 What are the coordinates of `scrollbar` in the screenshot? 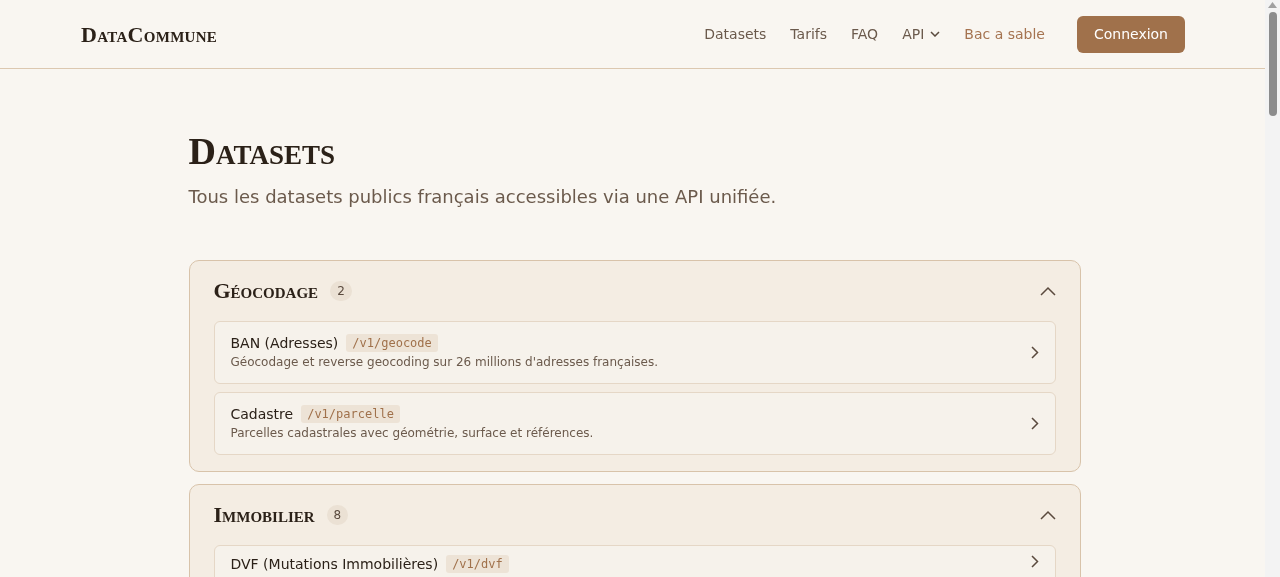 It's located at (1272, 288).